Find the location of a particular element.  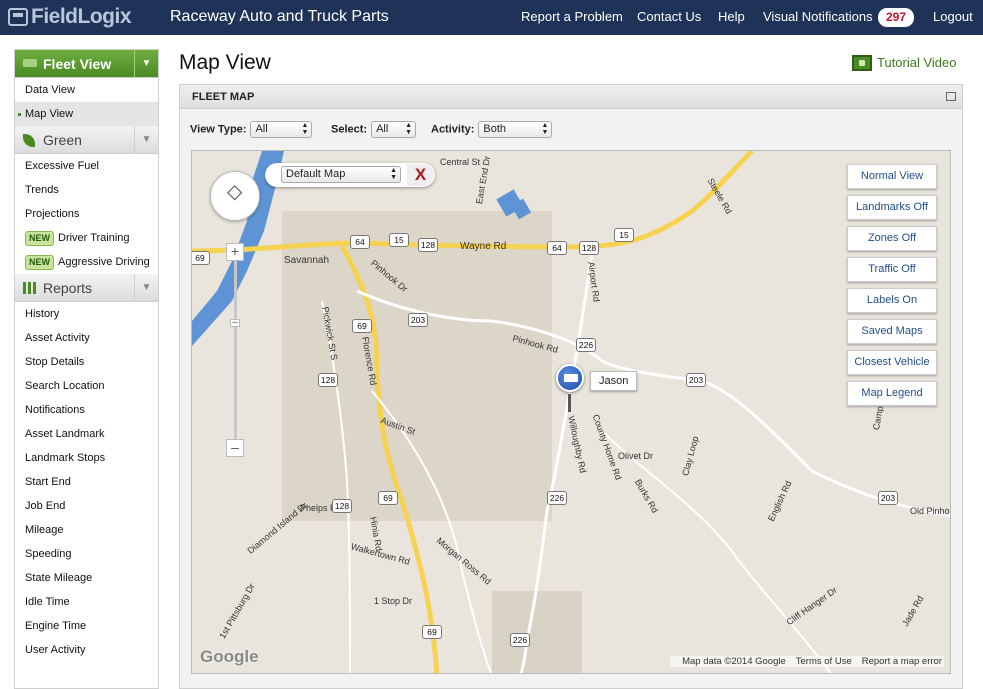

sidebar-item-state-mileage: State Mileage is located at coordinates (86, 578).